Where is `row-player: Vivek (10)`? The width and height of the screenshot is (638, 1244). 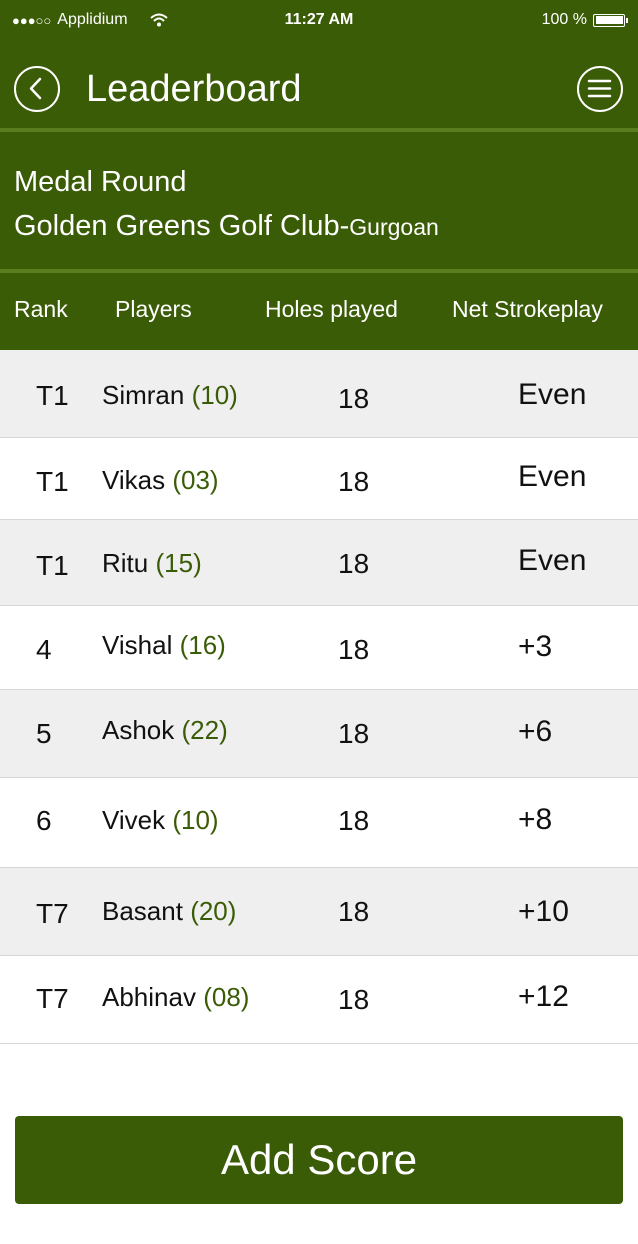
row-player: Vivek (10) is located at coordinates (160, 820).